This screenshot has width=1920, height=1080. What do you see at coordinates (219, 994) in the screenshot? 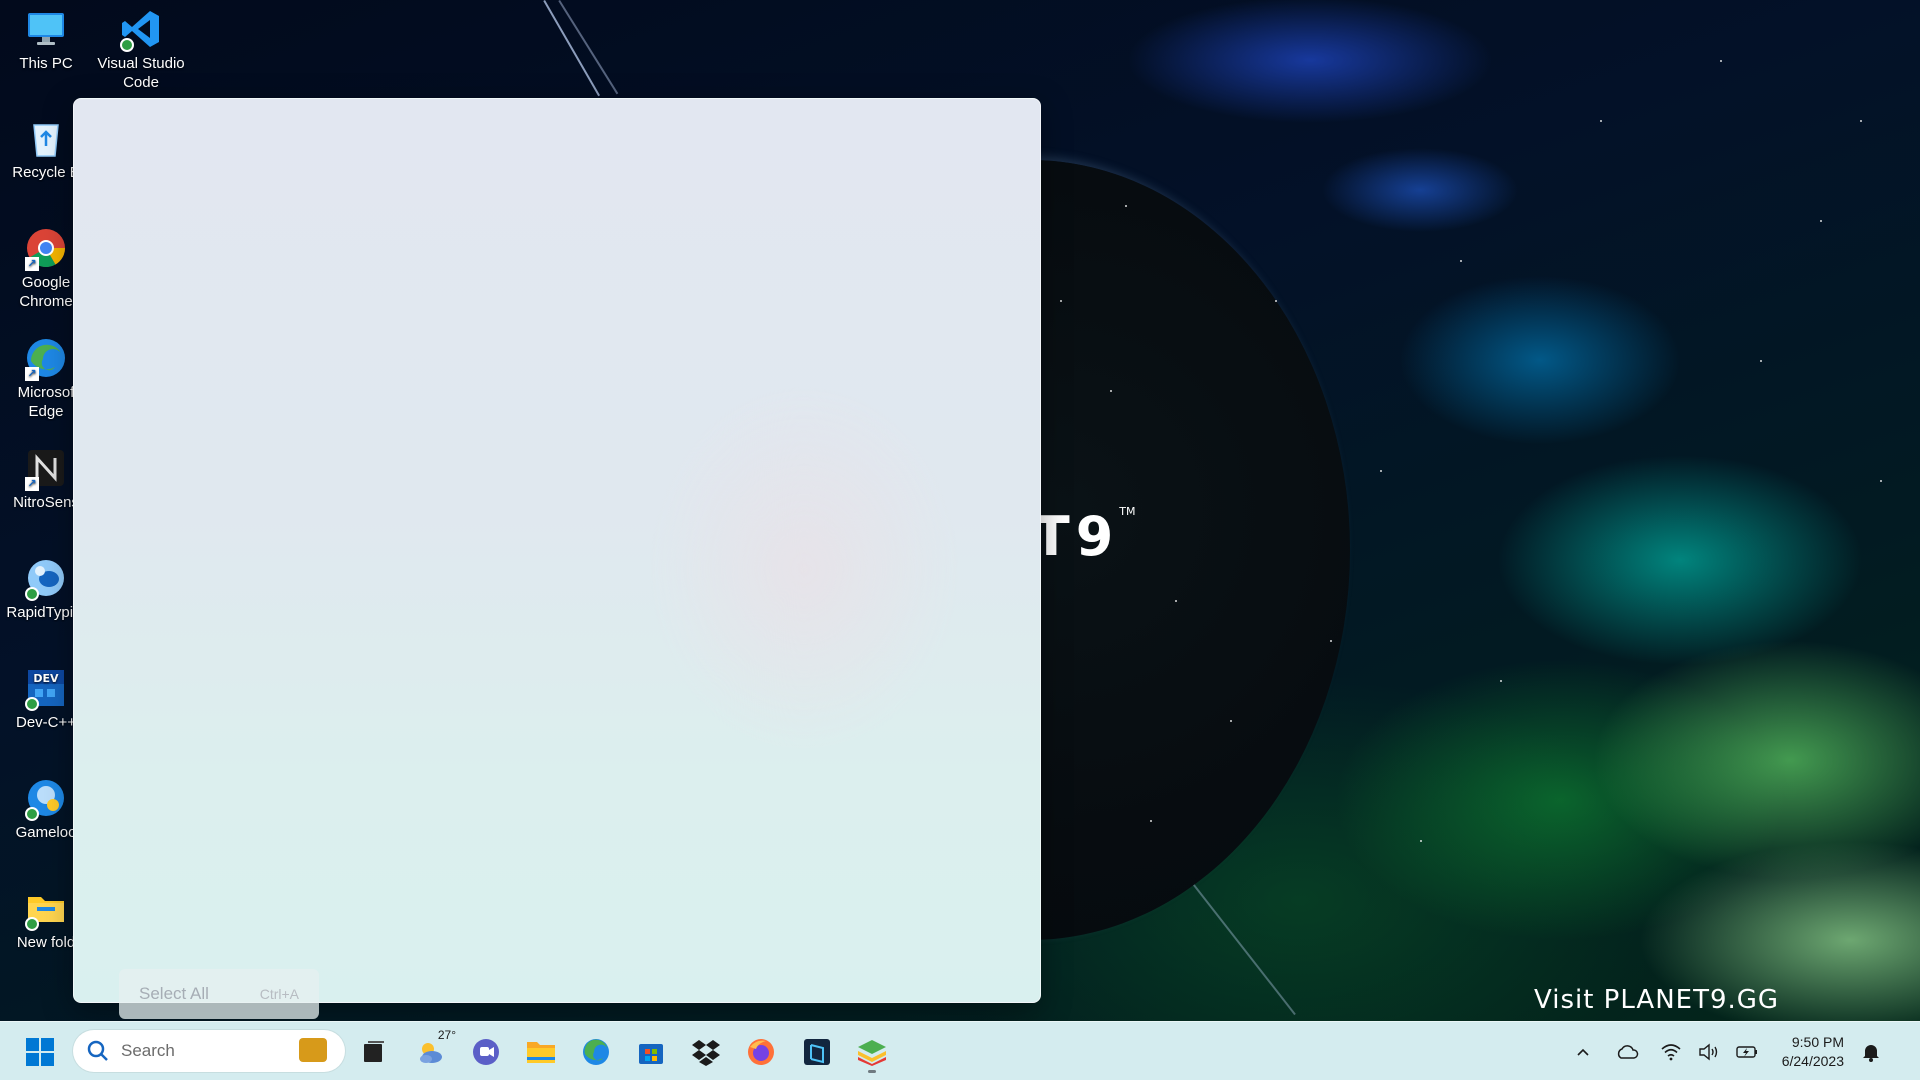
I see `menu-item-select-all: Select All Ctrl+A` at bounding box center [219, 994].